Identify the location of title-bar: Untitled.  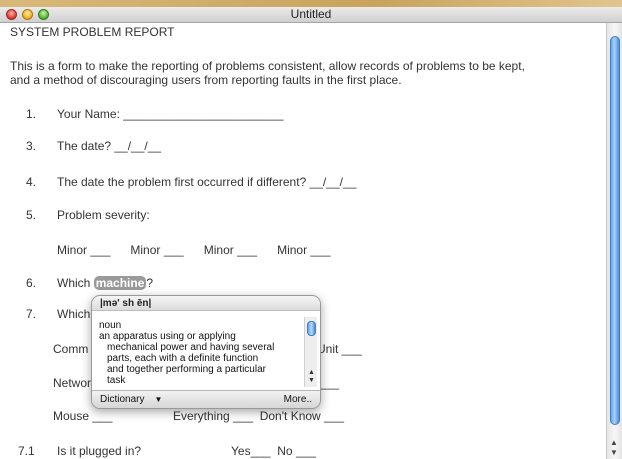
(311, 15).